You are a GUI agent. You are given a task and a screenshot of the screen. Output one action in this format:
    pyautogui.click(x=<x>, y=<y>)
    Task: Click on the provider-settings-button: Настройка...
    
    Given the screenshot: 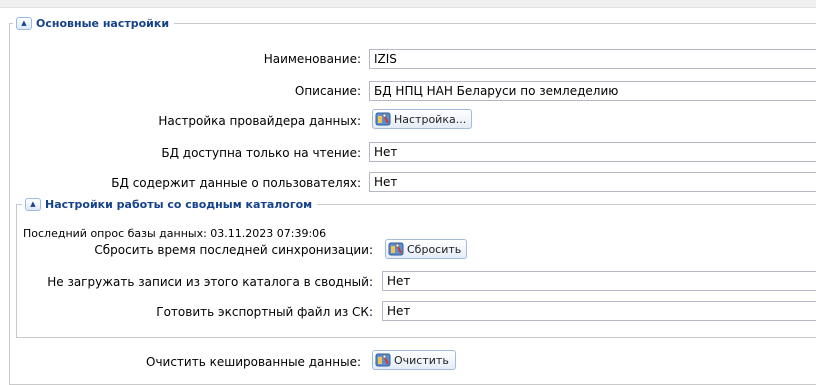 What is the action you would take?
    pyautogui.click(x=422, y=119)
    